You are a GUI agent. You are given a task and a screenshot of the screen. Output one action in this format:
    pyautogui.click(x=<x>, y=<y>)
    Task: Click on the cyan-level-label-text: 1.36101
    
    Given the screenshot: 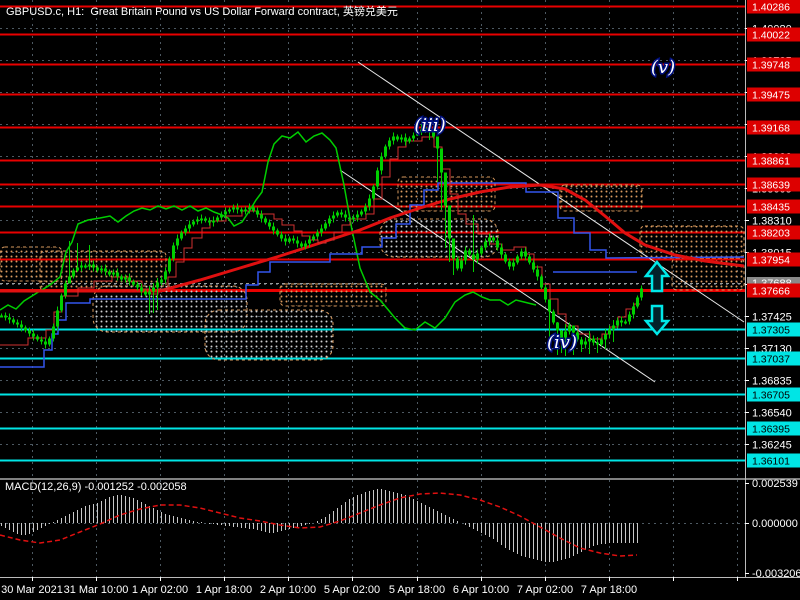 What is the action you would take?
    pyautogui.click(x=771, y=462)
    